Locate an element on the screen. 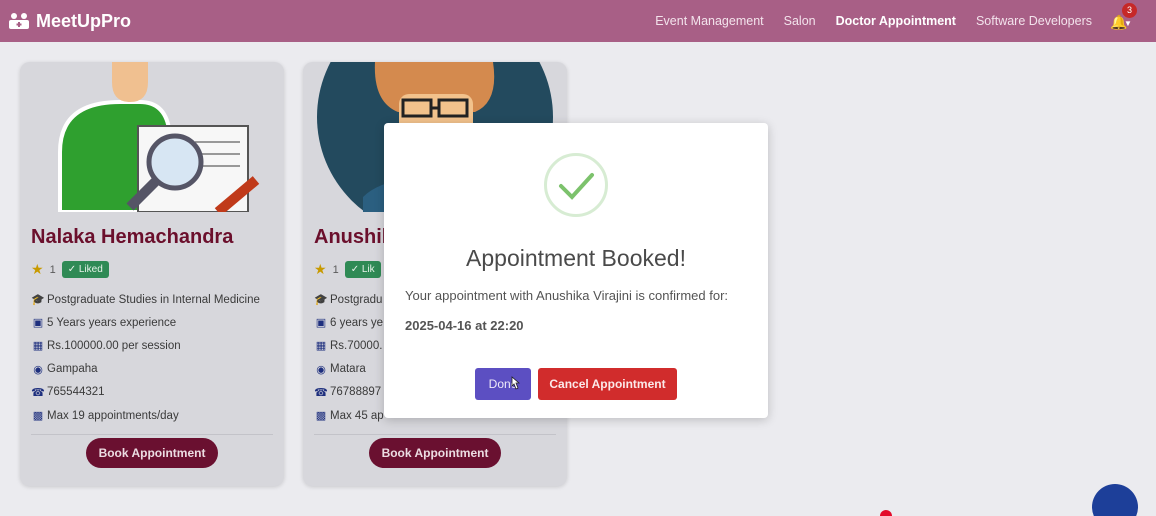 This screenshot has width=1156, height=516. liked-label: Lik is located at coordinates (368, 269).